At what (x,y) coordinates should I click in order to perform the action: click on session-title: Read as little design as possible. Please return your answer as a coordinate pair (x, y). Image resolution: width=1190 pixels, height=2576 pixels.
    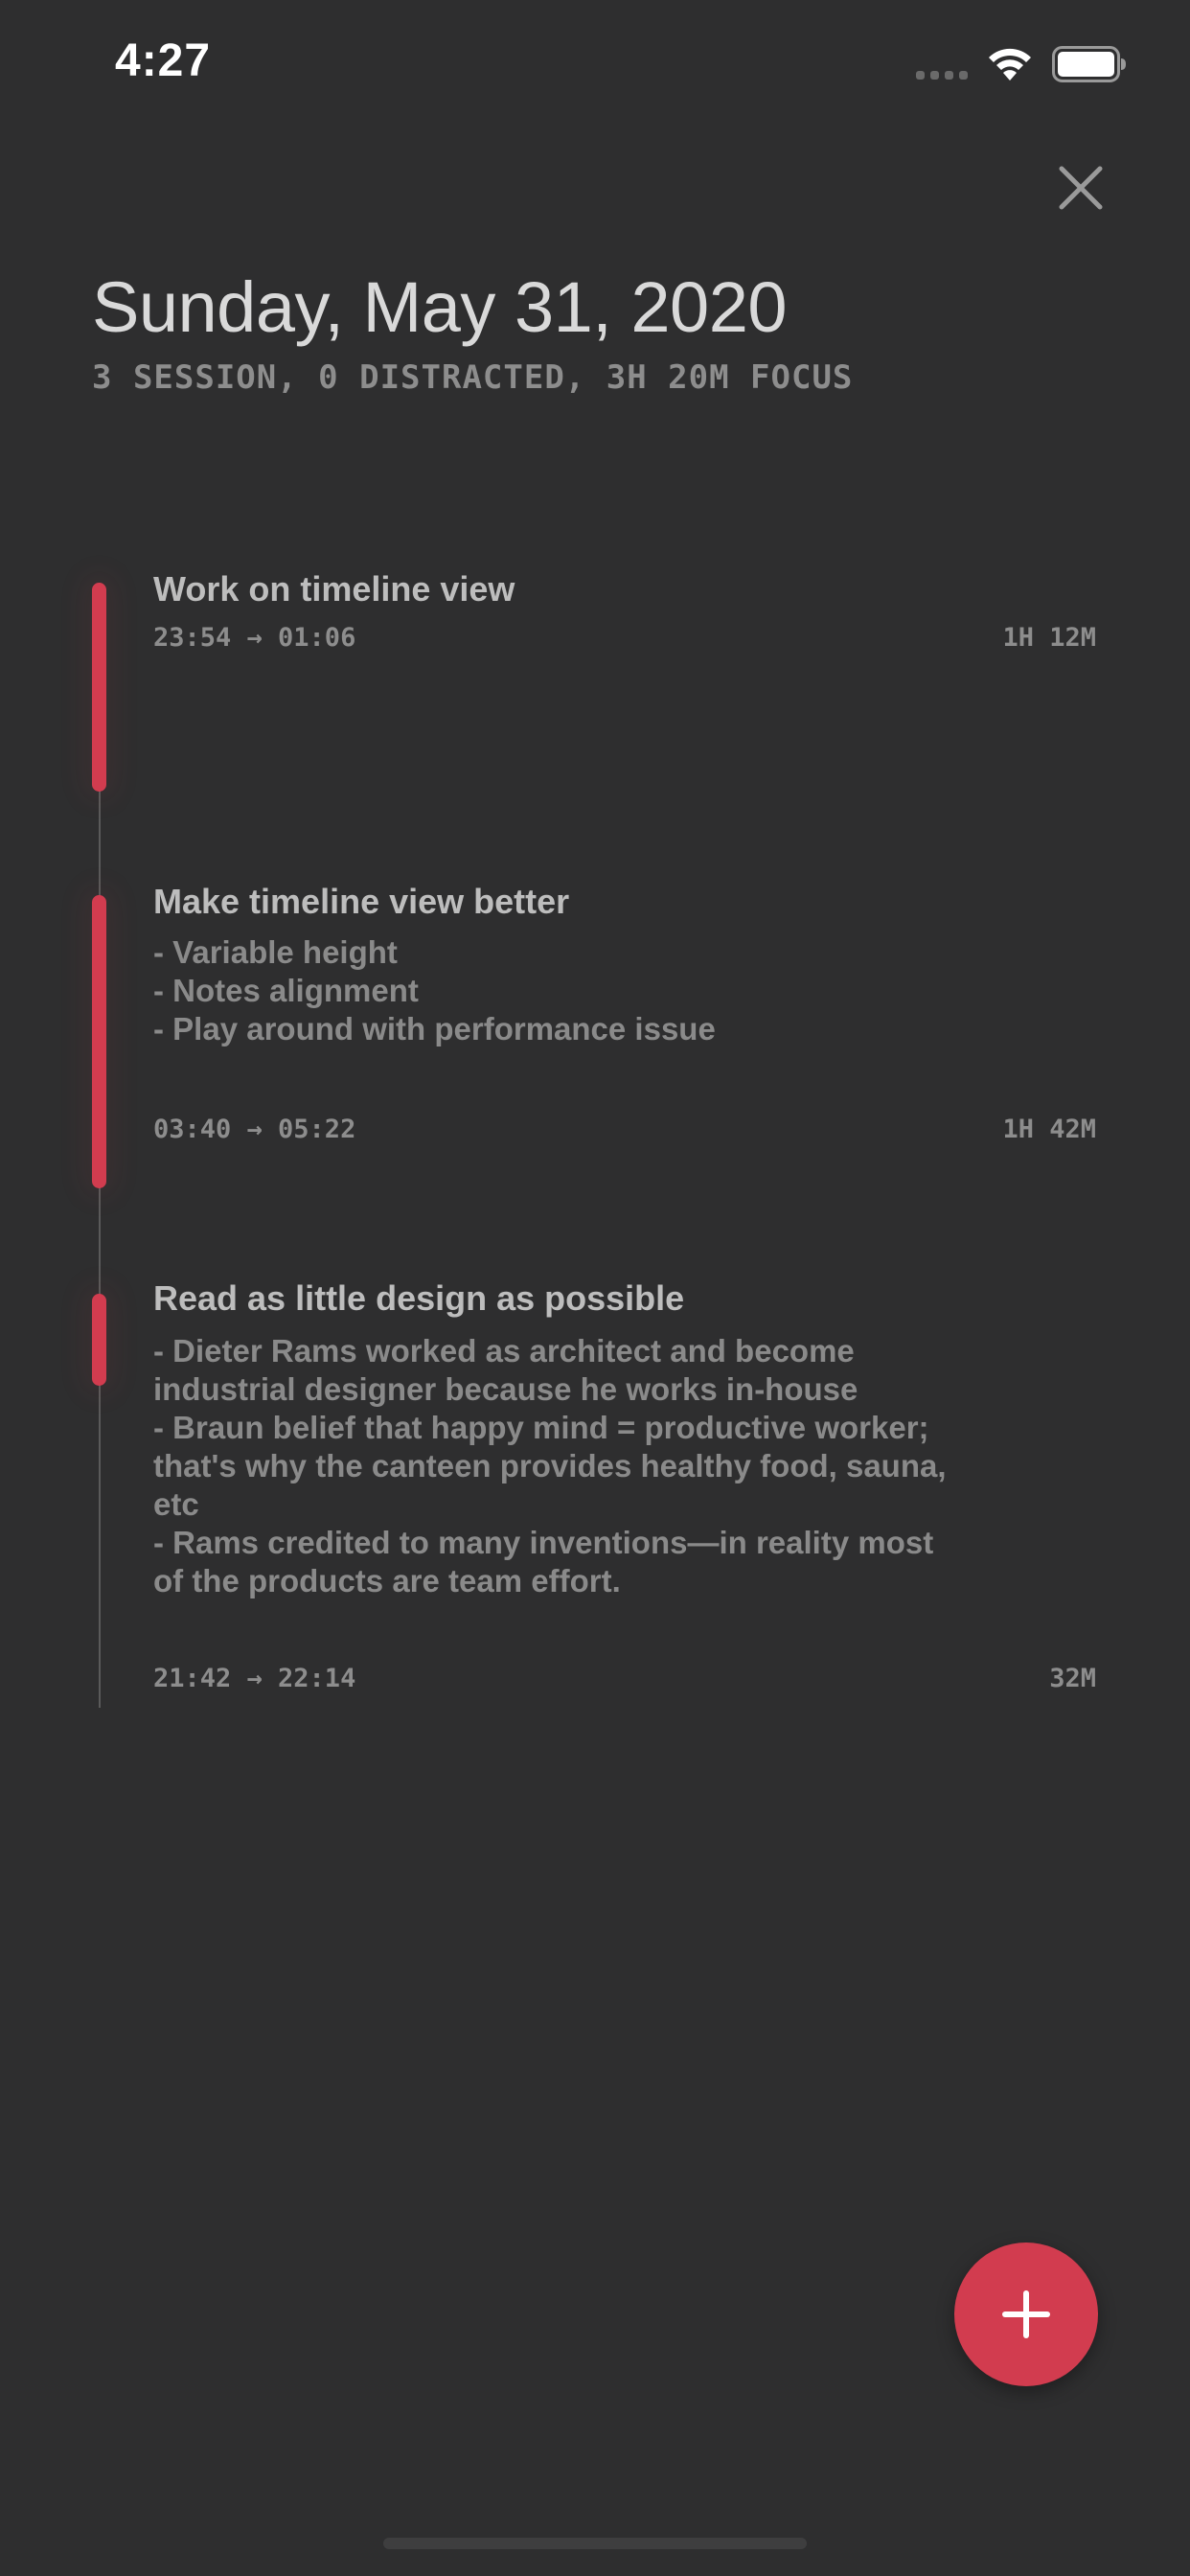
    Looking at the image, I should click on (419, 1298).